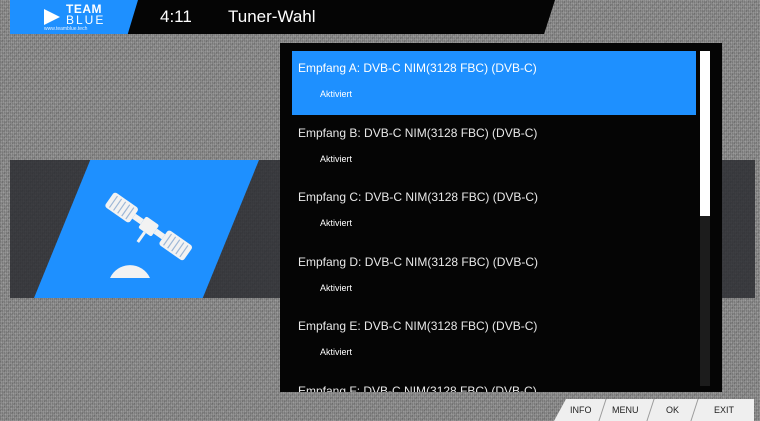  I want to click on tuner-name: Empfang B: DVB-C NIM(3128 FBC) (DVB-C), so click(418, 132).